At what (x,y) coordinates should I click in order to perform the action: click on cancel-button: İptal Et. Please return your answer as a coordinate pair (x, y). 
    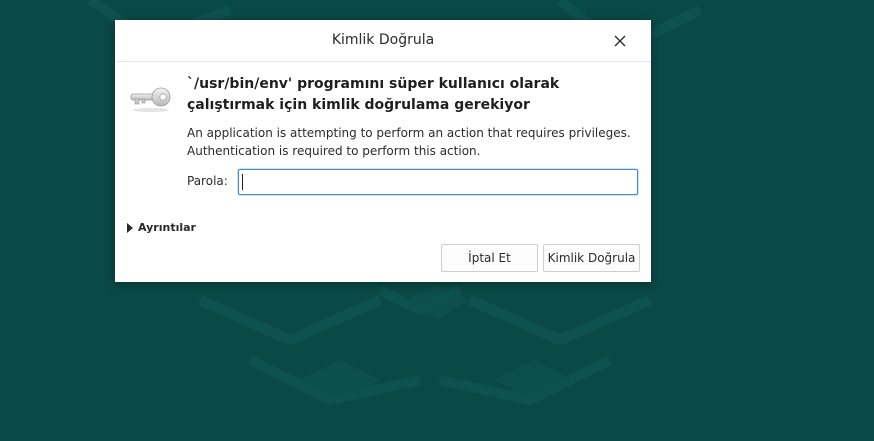
    Looking at the image, I should click on (489, 258).